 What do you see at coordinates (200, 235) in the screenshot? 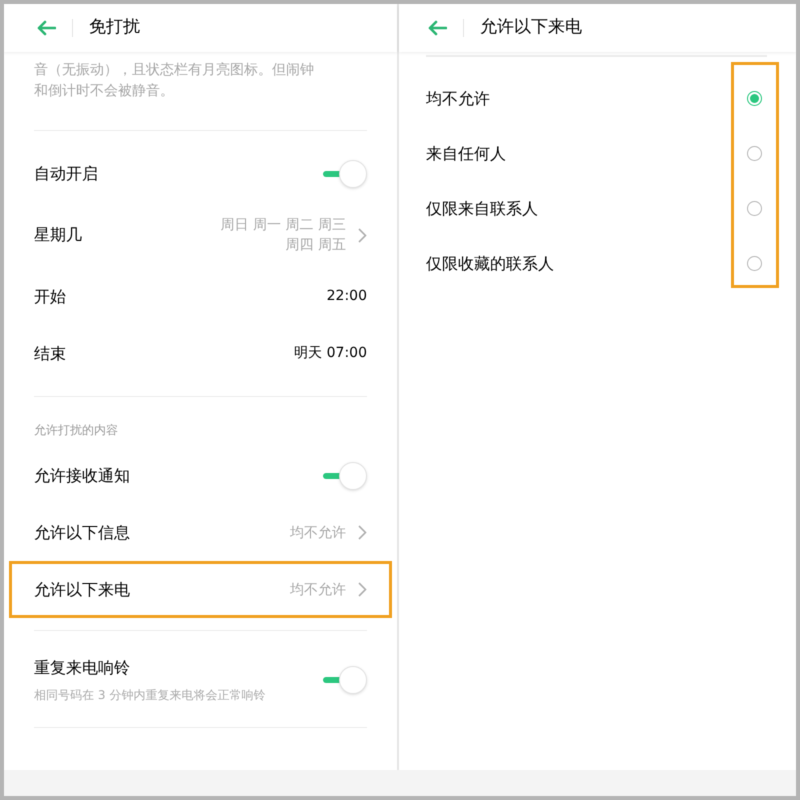
I see `setting-row: 星期几 周日 周一 周二 周三 周四 周五` at bounding box center [200, 235].